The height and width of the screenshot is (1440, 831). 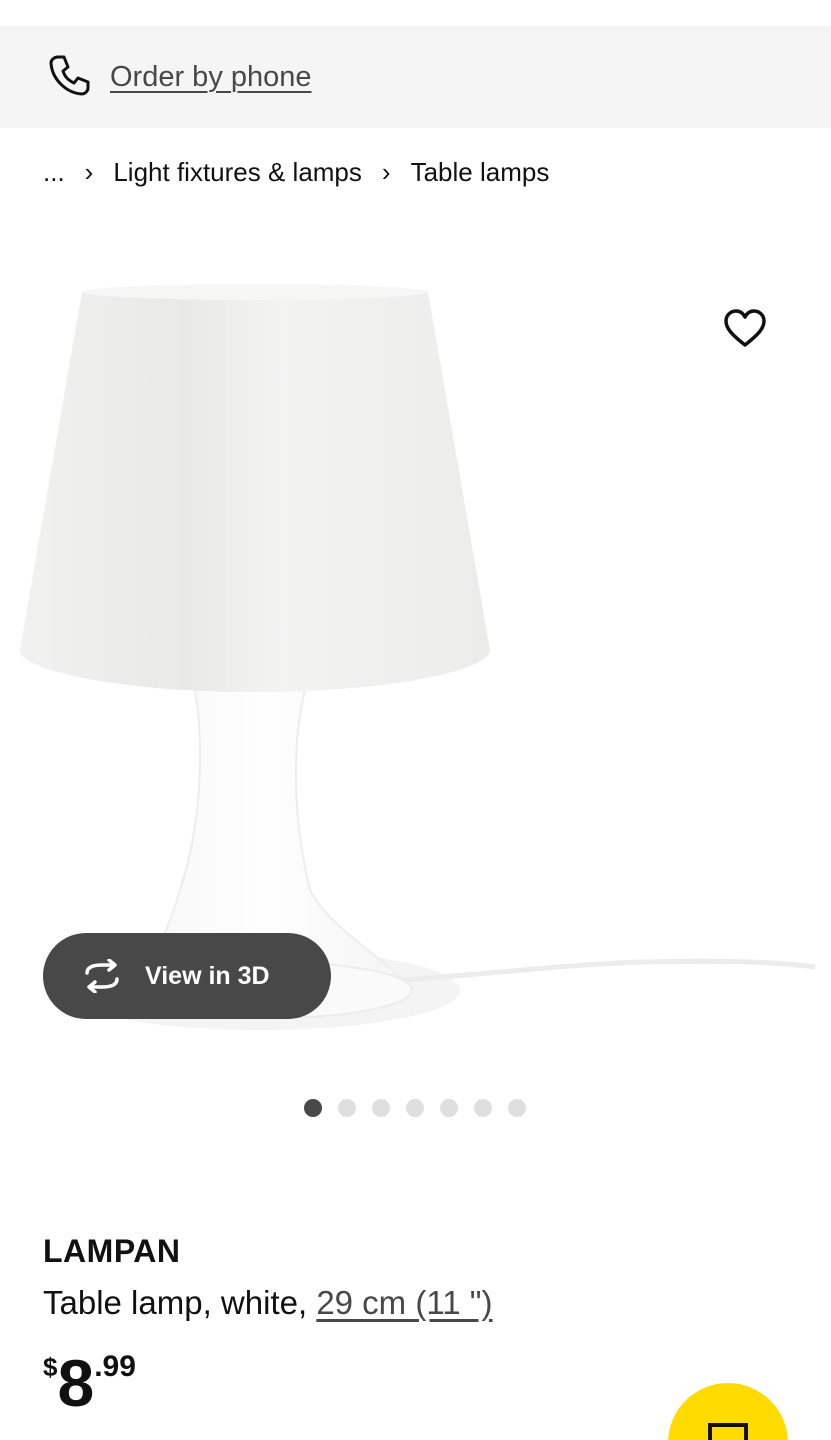 I want to click on order-by-phone-link: Order by phone, so click(x=211, y=77).